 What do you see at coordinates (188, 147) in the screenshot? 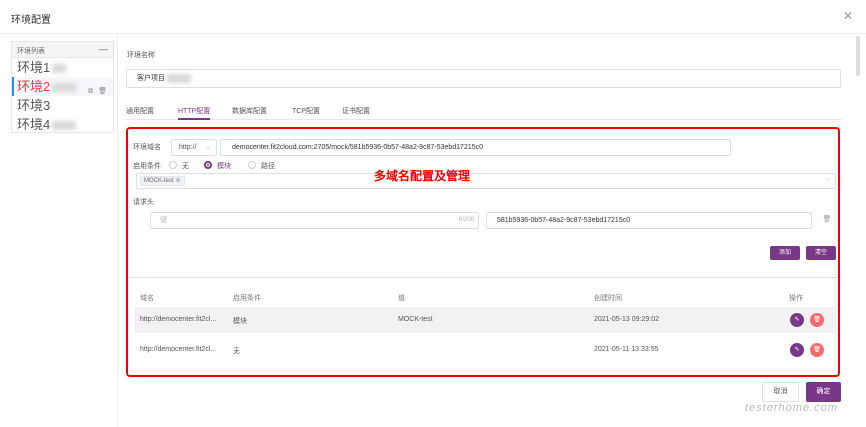
I see `protocol-value: http://` at bounding box center [188, 147].